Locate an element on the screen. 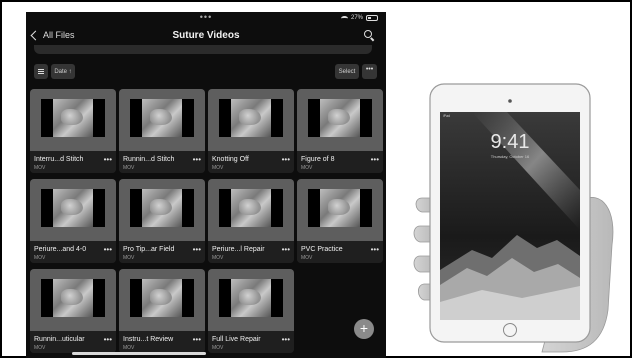 The width and height of the screenshot is (632, 358). file-tile: Periure...and 4-0 MOV ••• is located at coordinates (73, 221).